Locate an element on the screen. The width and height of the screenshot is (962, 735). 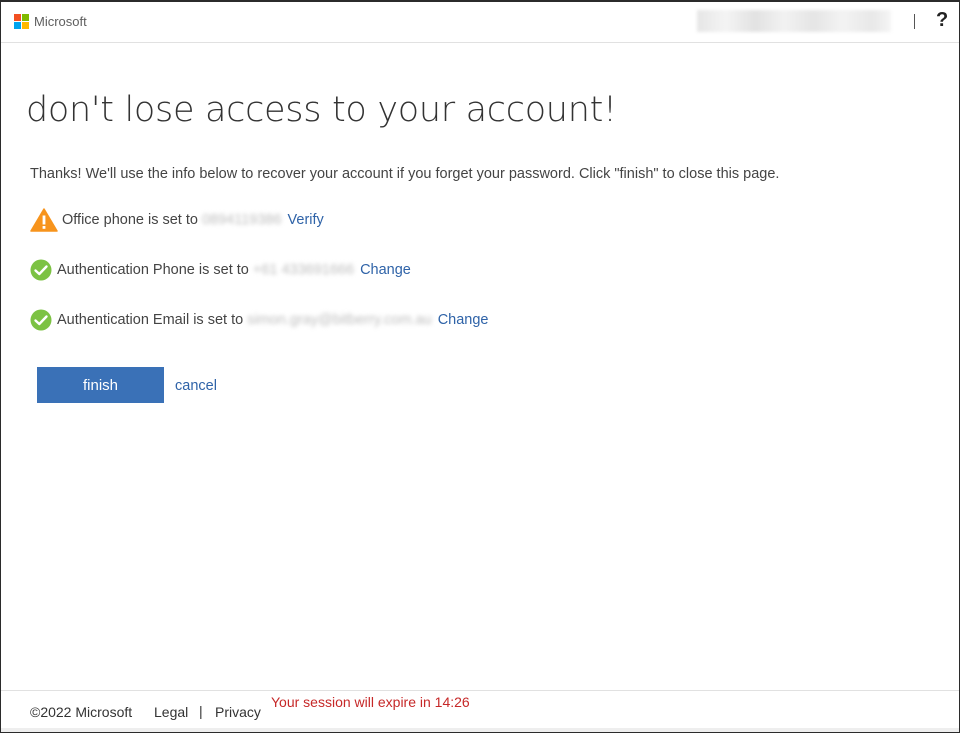
copyright-text: ©2022 Microsoft is located at coordinates (81, 712).